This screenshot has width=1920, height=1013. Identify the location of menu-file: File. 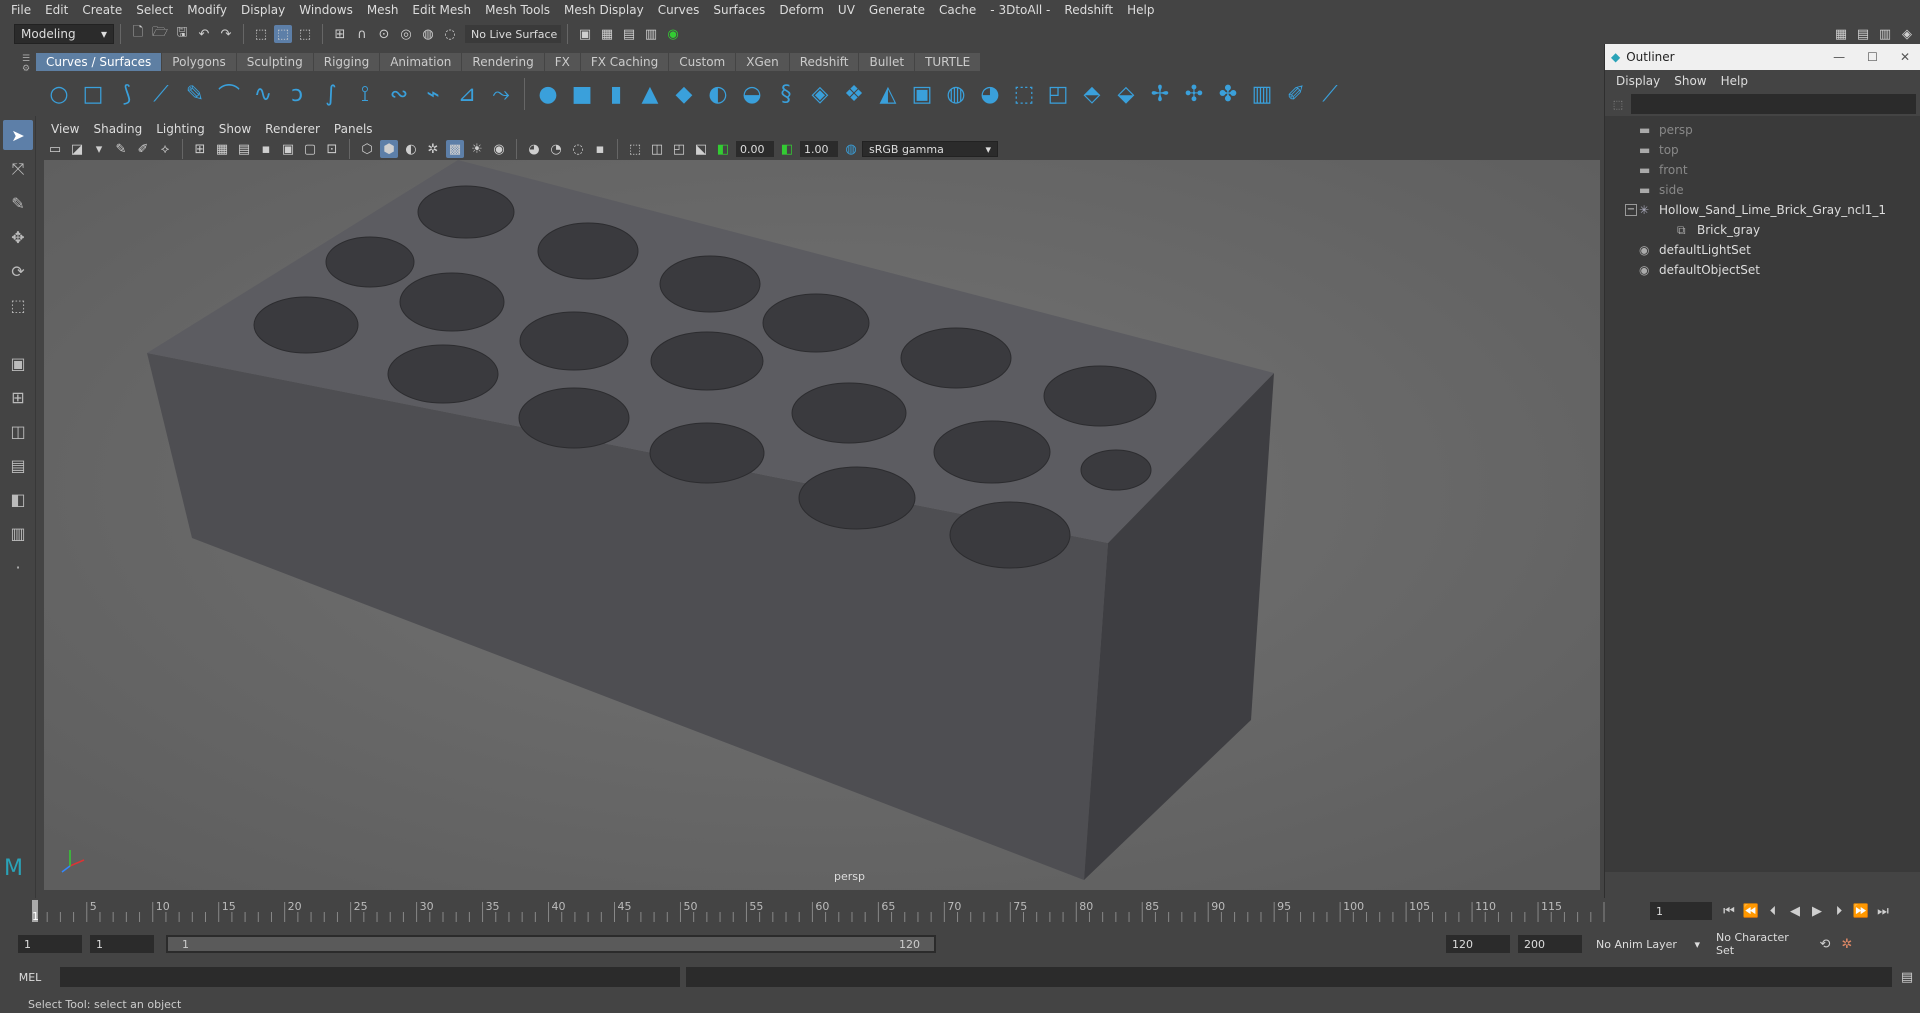
(21, 10).